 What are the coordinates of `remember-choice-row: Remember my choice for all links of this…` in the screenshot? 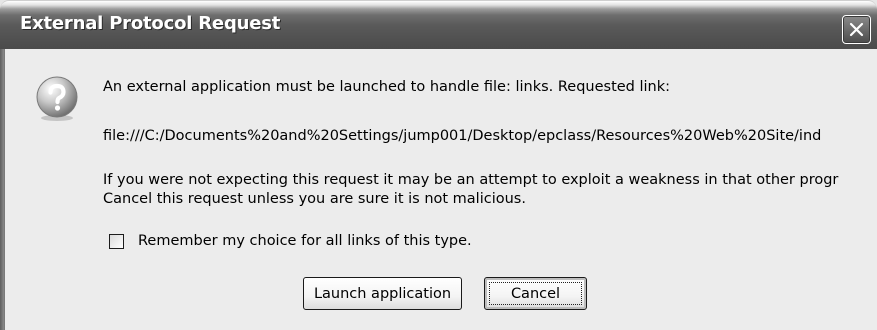 It's located at (290, 241).